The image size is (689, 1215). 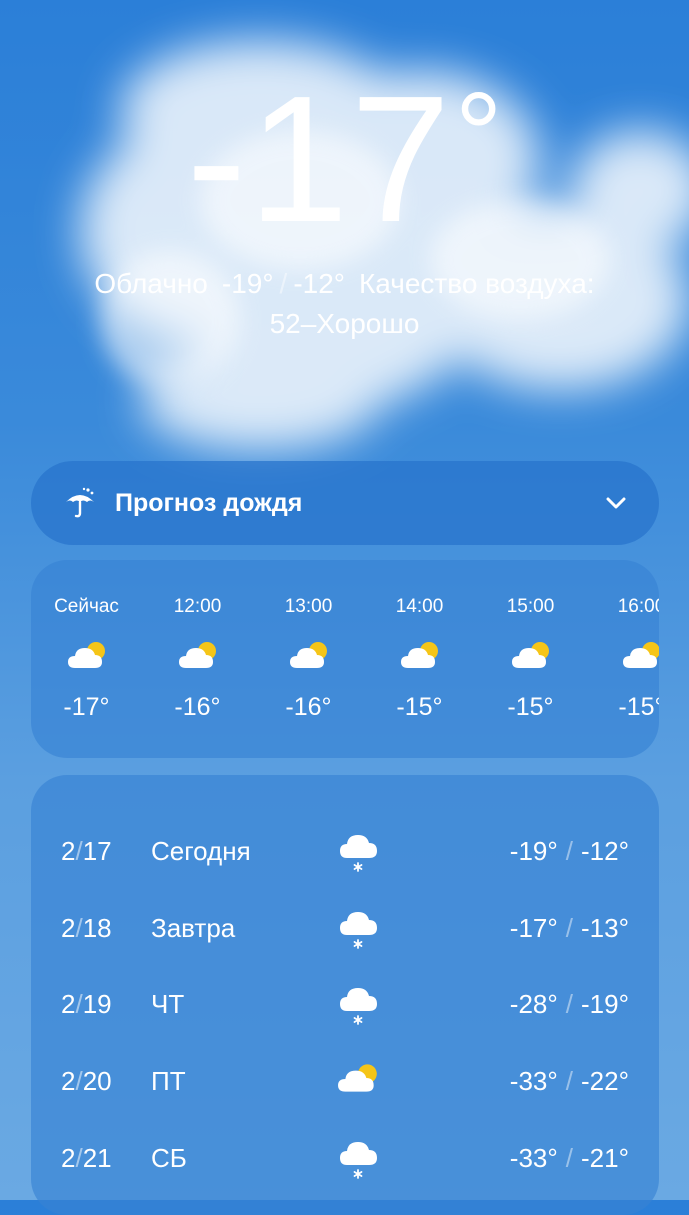 I want to click on degree-symbol: °, so click(x=479, y=135).